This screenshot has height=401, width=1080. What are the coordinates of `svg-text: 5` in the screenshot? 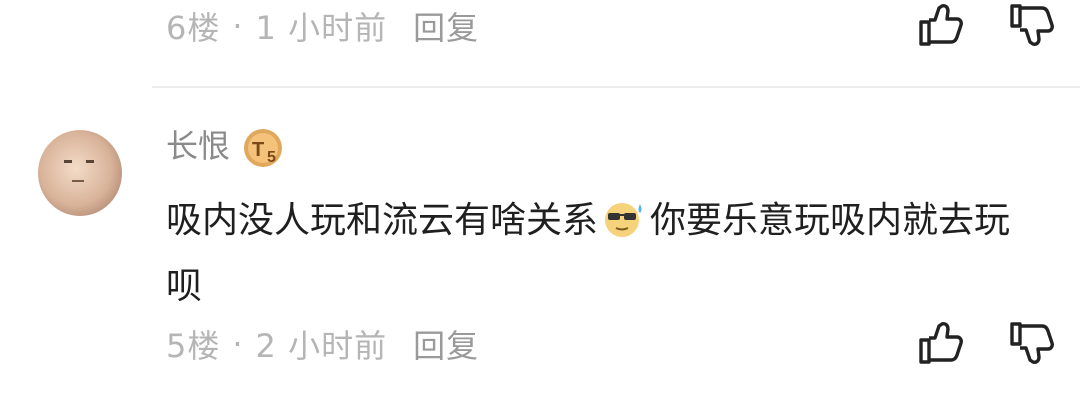 It's located at (271, 157).